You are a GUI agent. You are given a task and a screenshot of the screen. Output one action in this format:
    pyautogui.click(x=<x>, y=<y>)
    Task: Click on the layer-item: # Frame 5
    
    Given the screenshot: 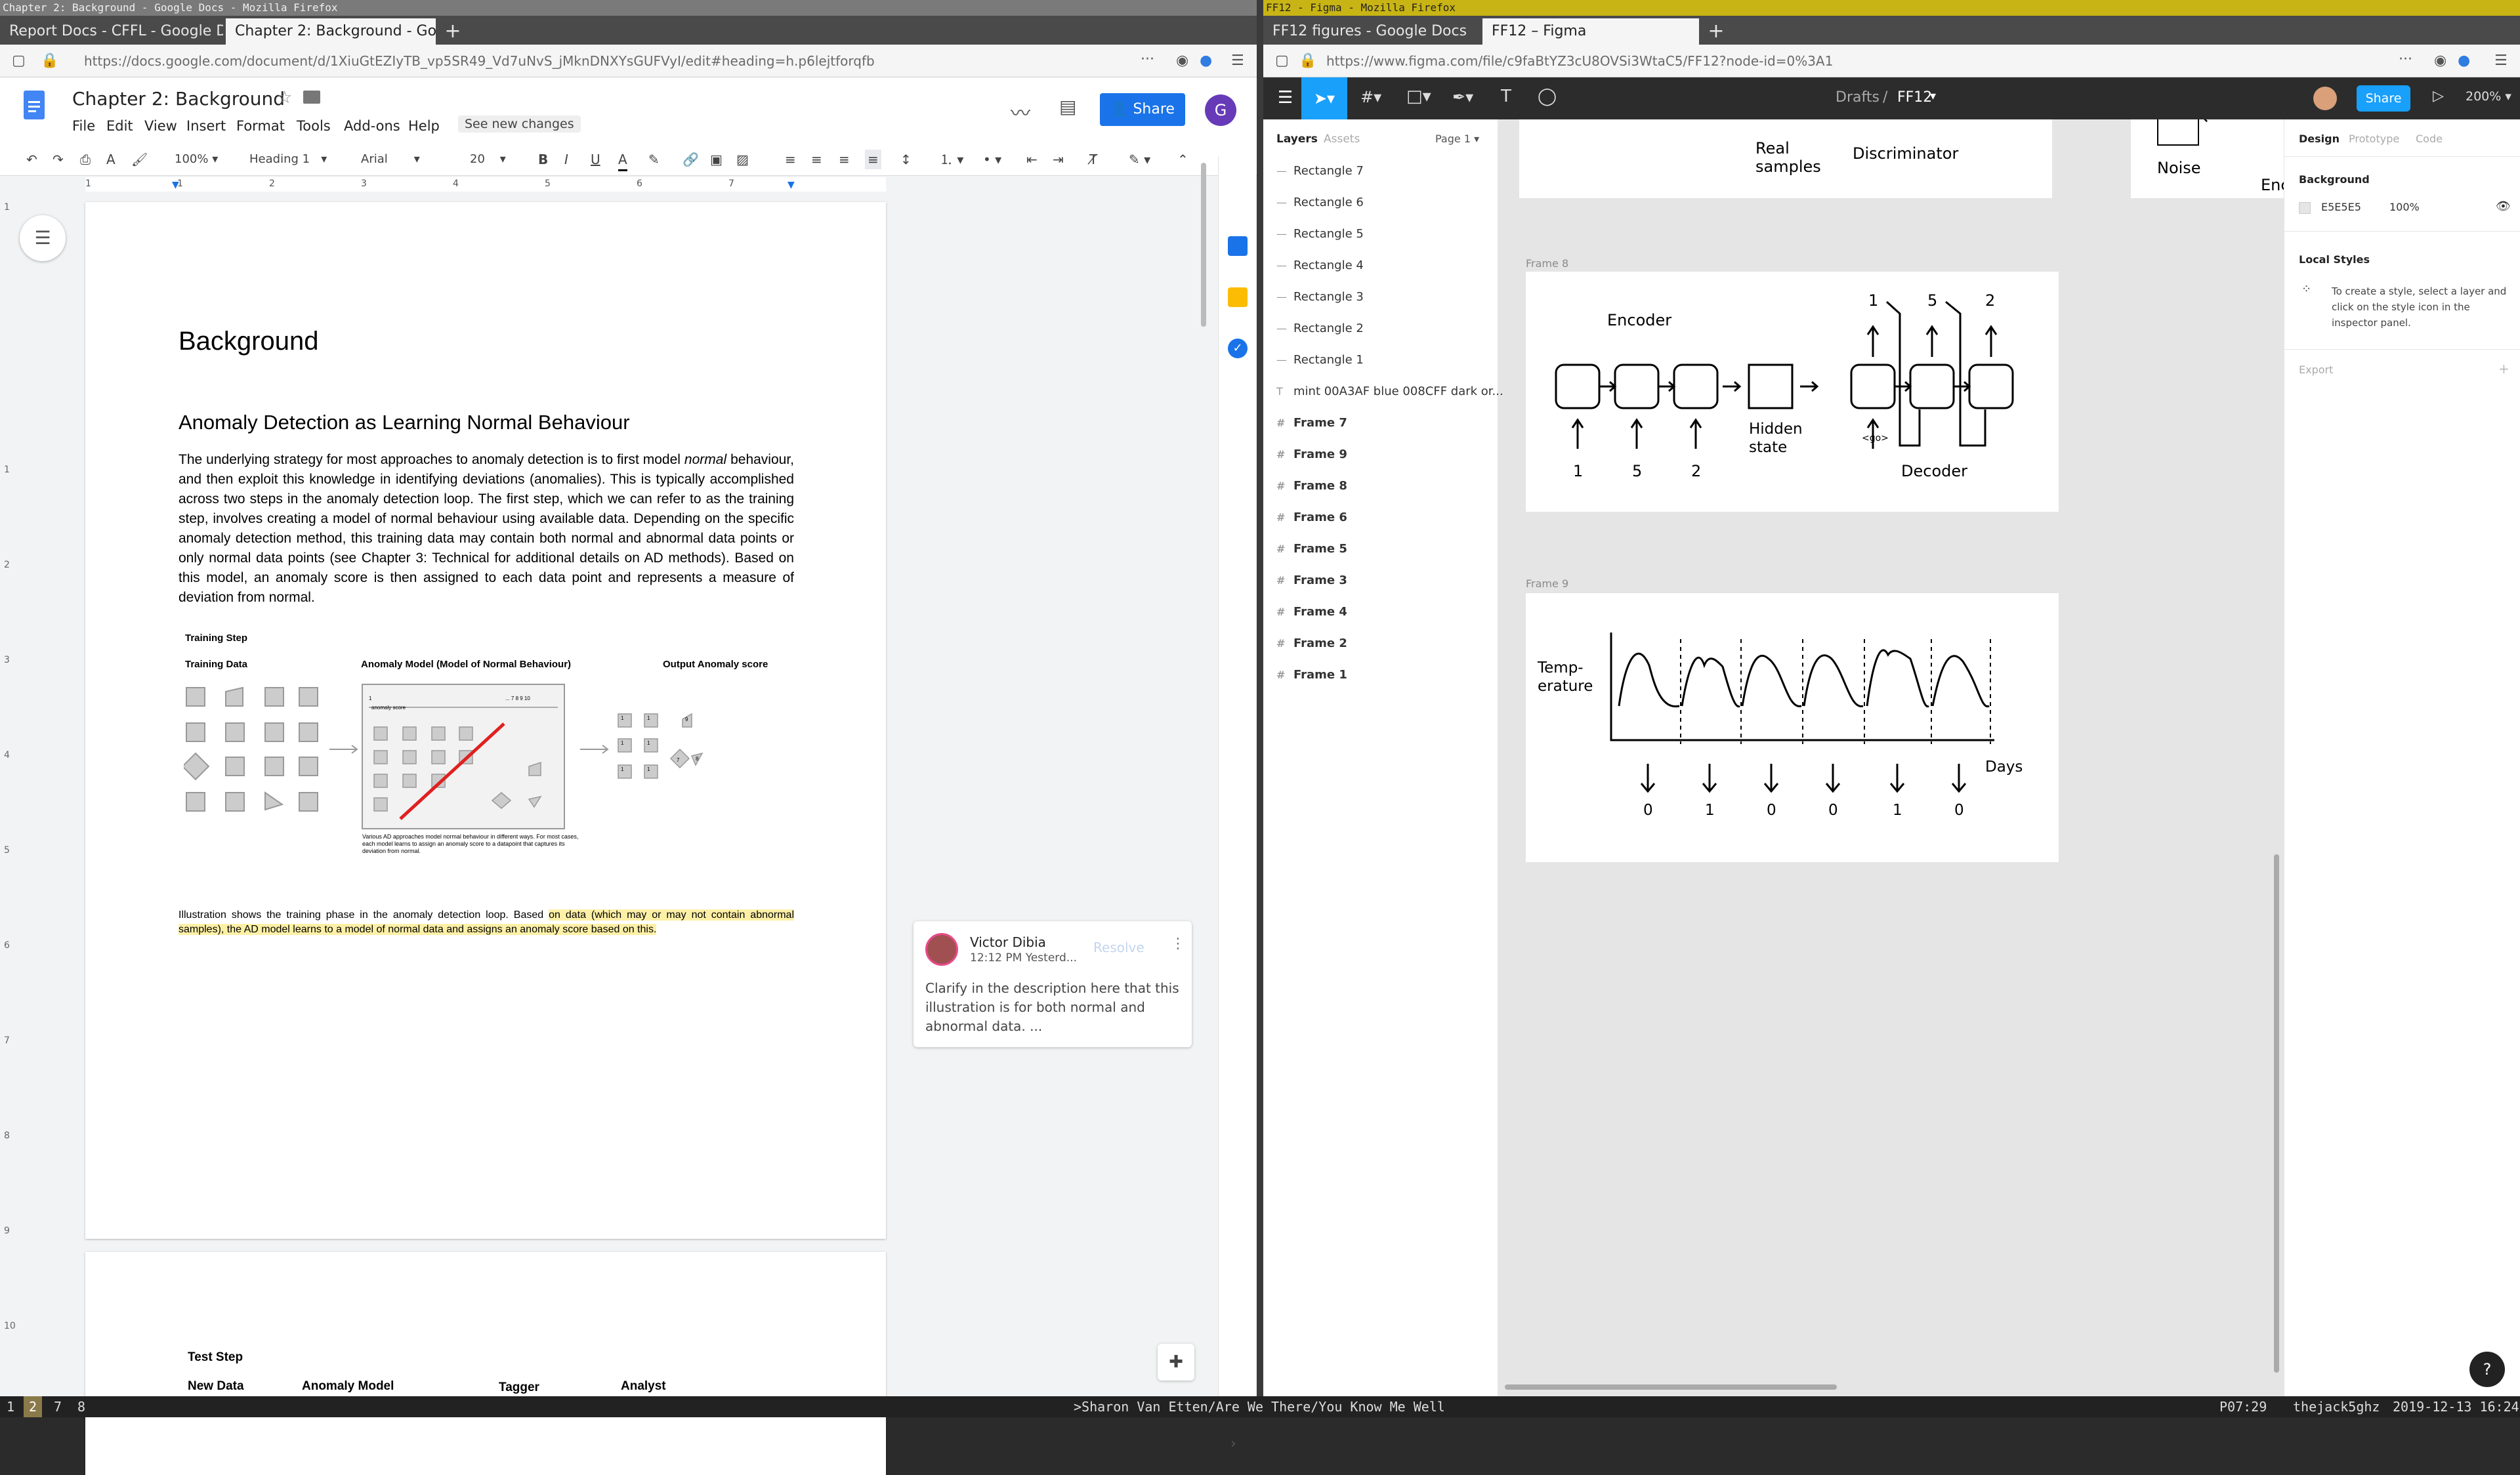 What is the action you would take?
    pyautogui.click(x=1311, y=549)
    